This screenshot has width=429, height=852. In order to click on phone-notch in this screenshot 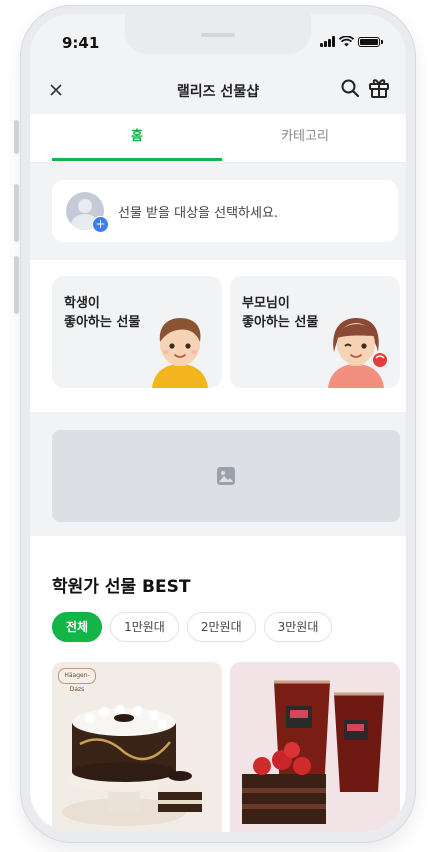, I will do `click(218, 34)`.